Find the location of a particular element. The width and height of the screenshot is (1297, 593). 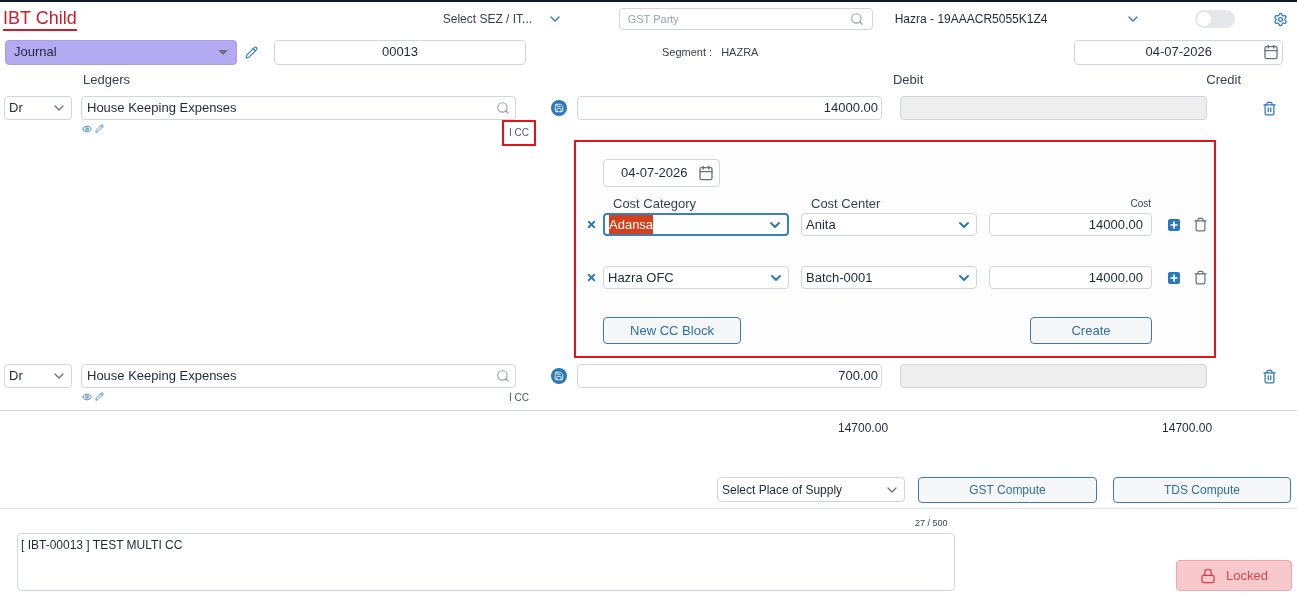

debit-total: 14700.00 is located at coordinates (863, 428).